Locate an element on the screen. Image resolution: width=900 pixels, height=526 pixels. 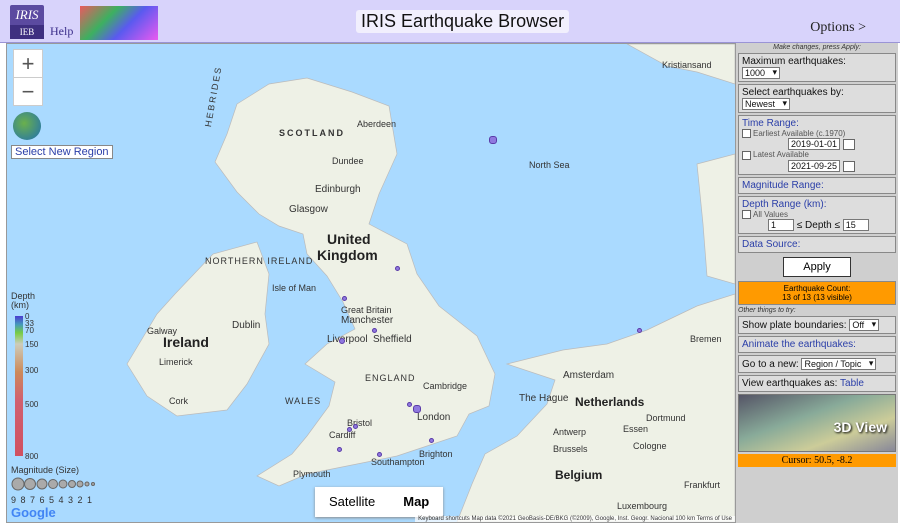
depth-colorbar is located at coordinates (19, 386).